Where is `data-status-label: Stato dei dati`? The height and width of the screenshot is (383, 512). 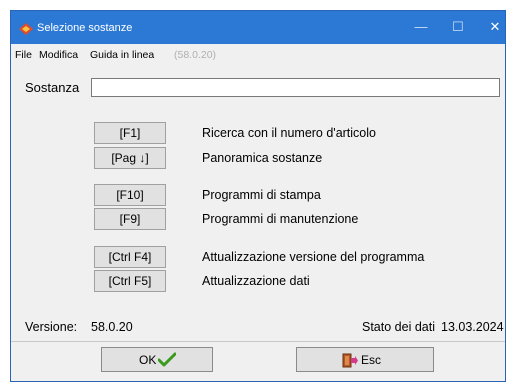
data-status-label: Stato dei dati is located at coordinates (398, 327).